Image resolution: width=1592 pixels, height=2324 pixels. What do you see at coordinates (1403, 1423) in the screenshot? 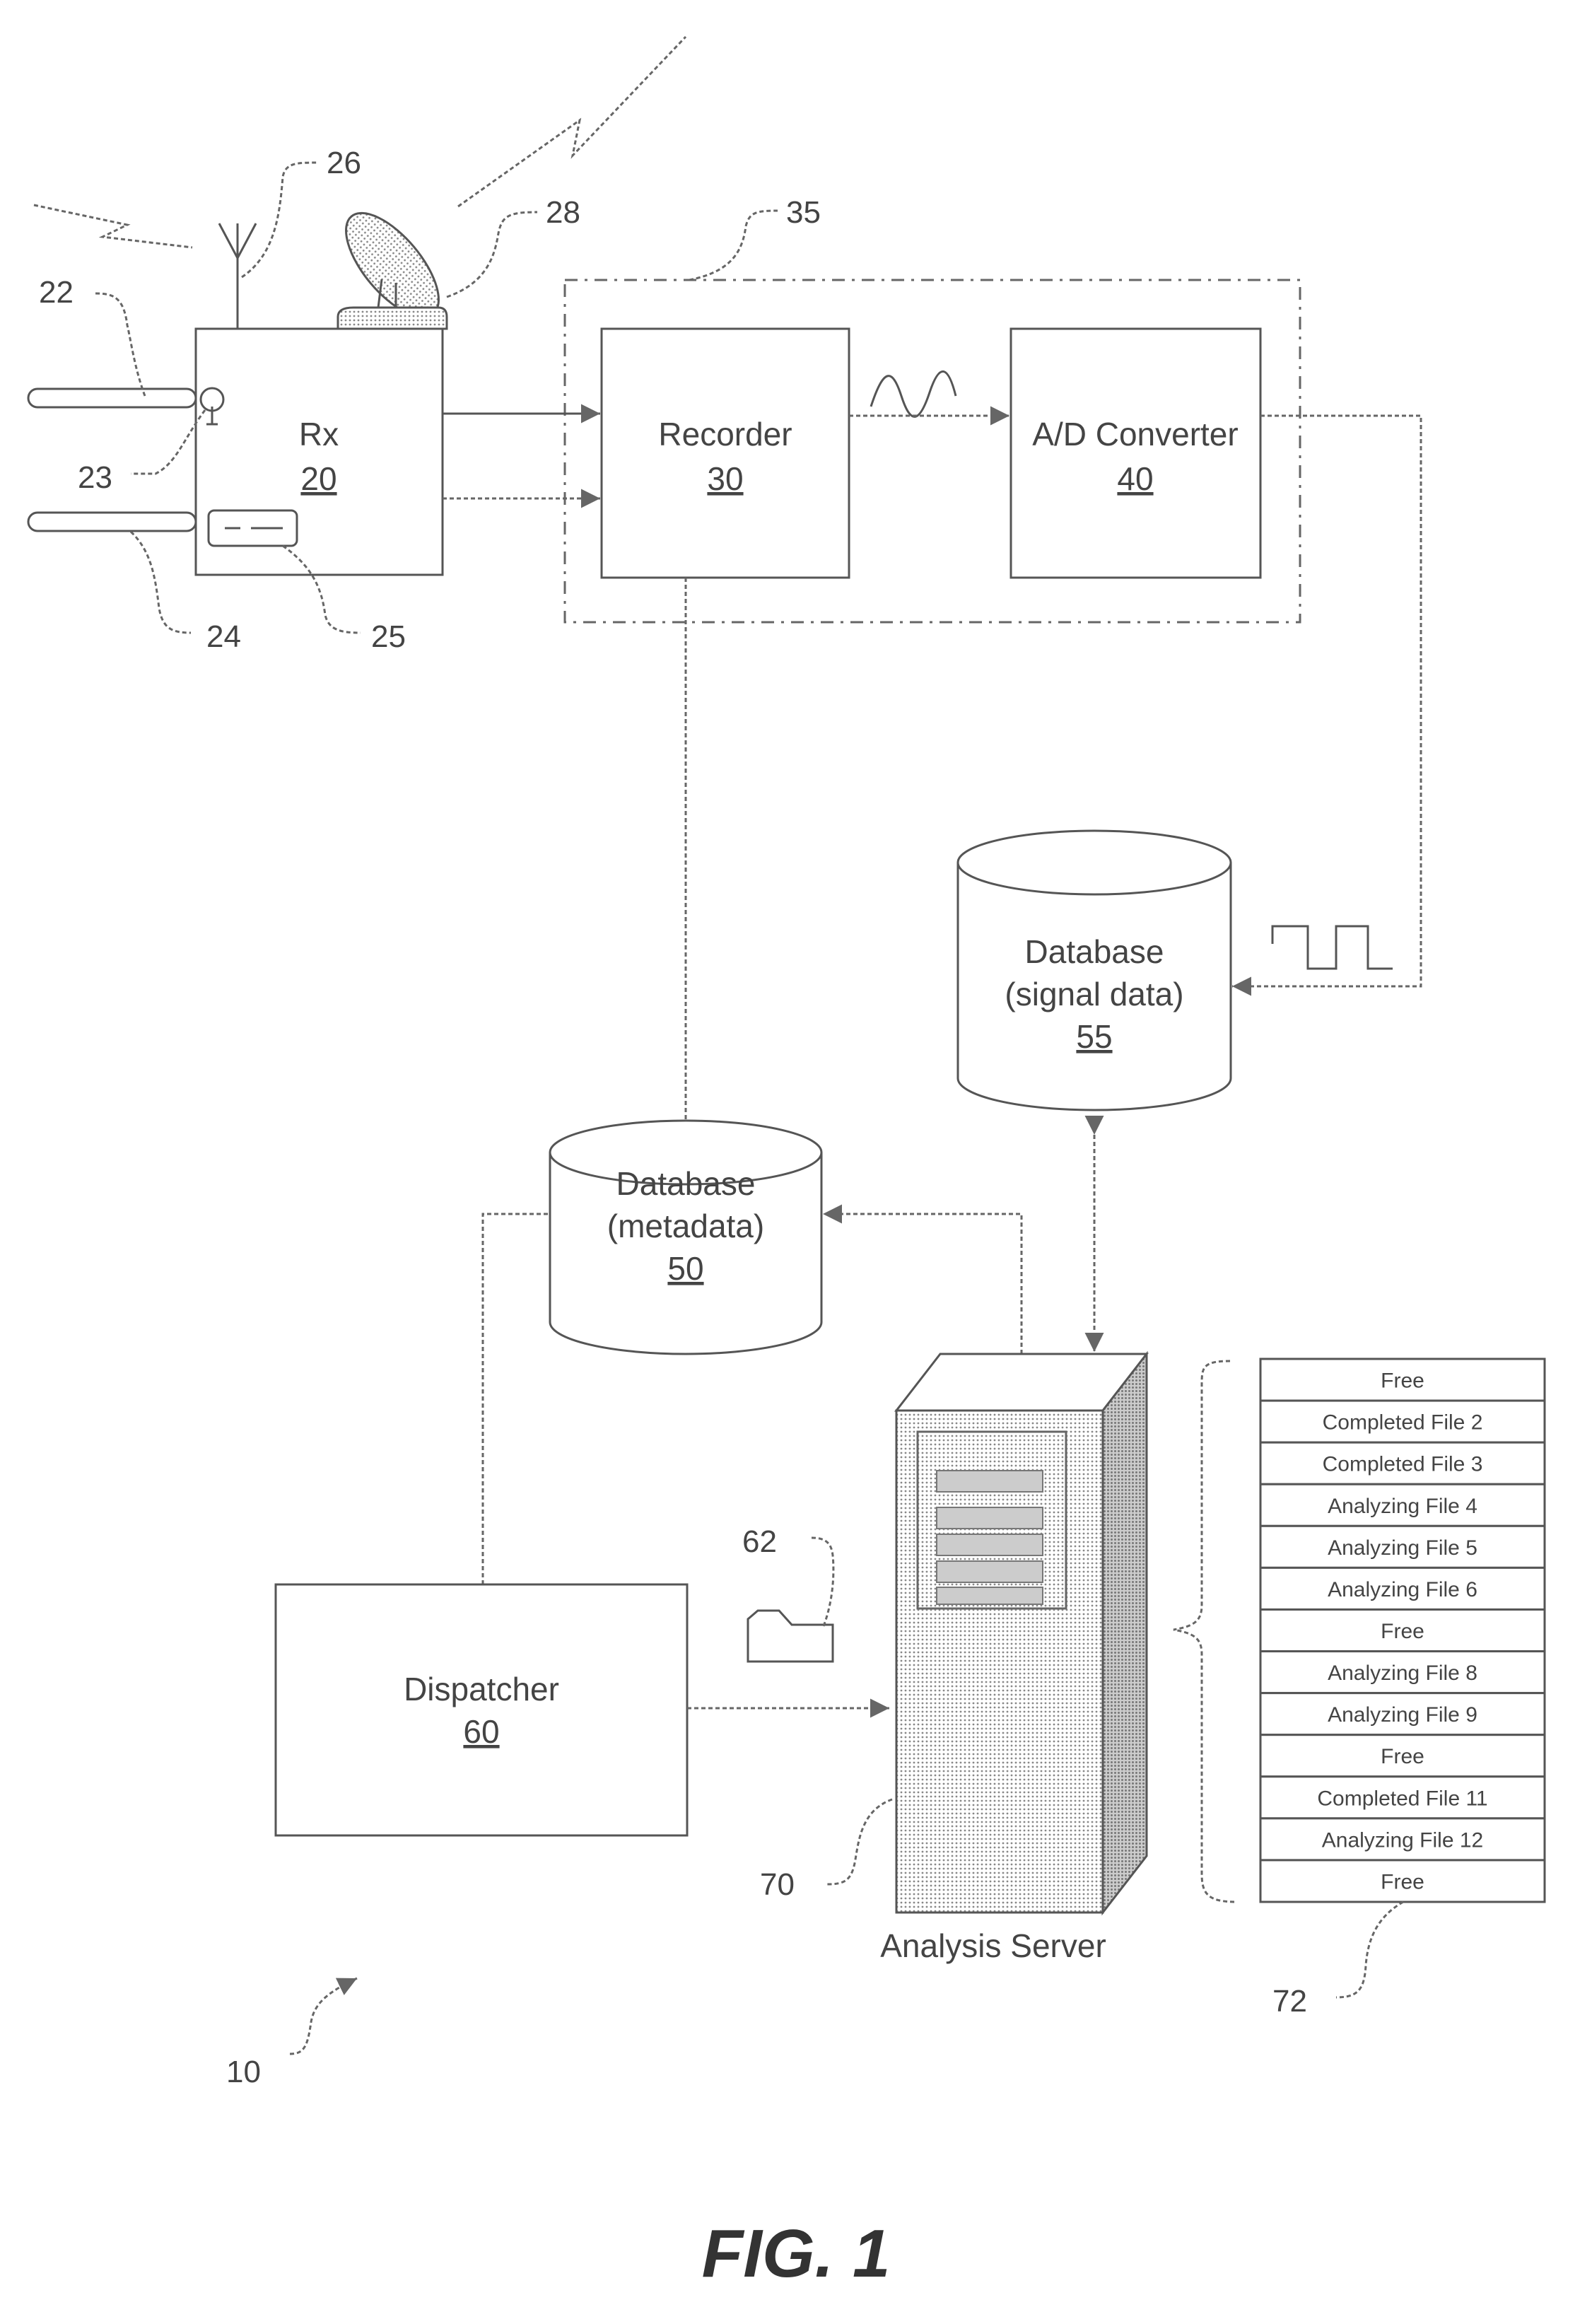
I see `slot-label: Completed File 2` at bounding box center [1403, 1423].